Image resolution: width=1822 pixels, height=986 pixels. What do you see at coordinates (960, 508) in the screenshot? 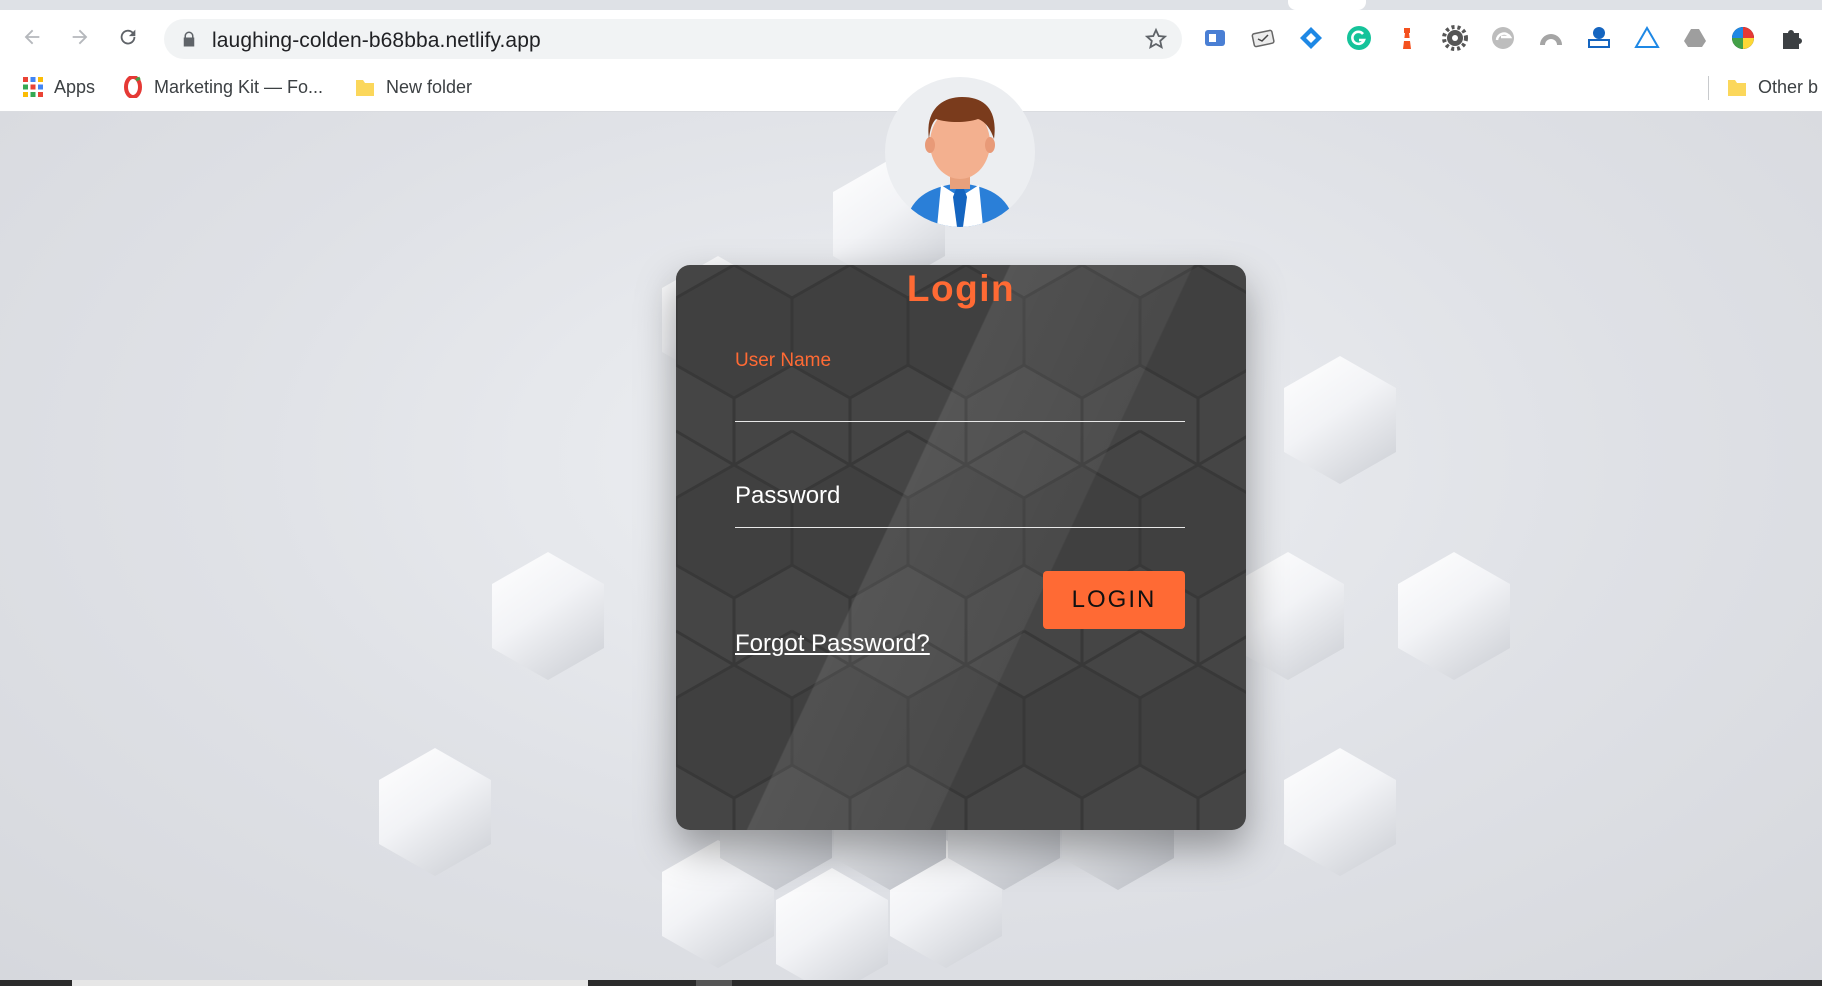
I see `password-input` at bounding box center [960, 508].